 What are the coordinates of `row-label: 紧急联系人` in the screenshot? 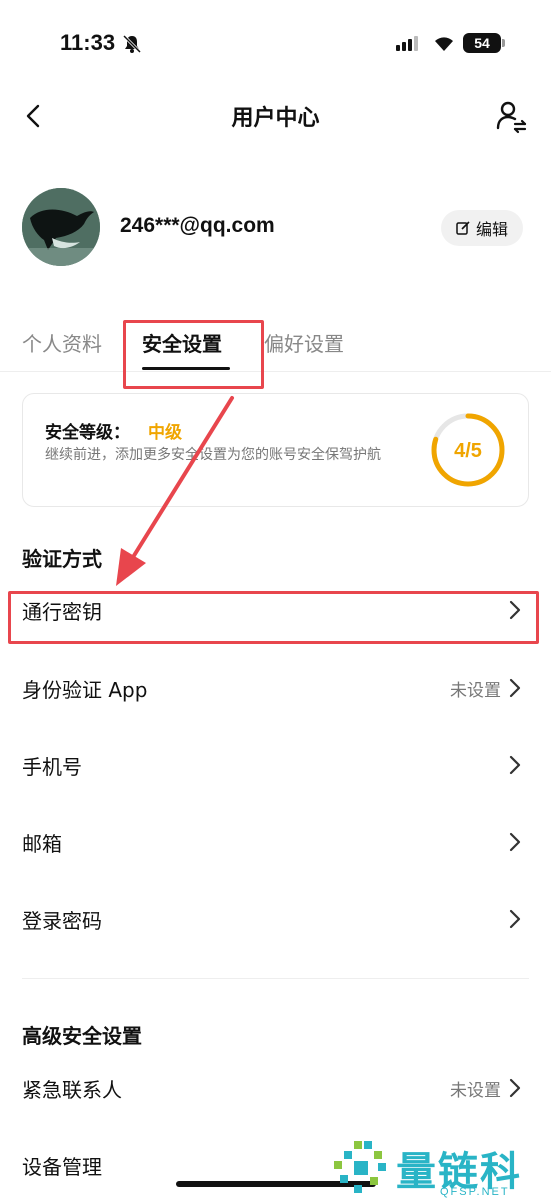 It's located at (72, 1090).